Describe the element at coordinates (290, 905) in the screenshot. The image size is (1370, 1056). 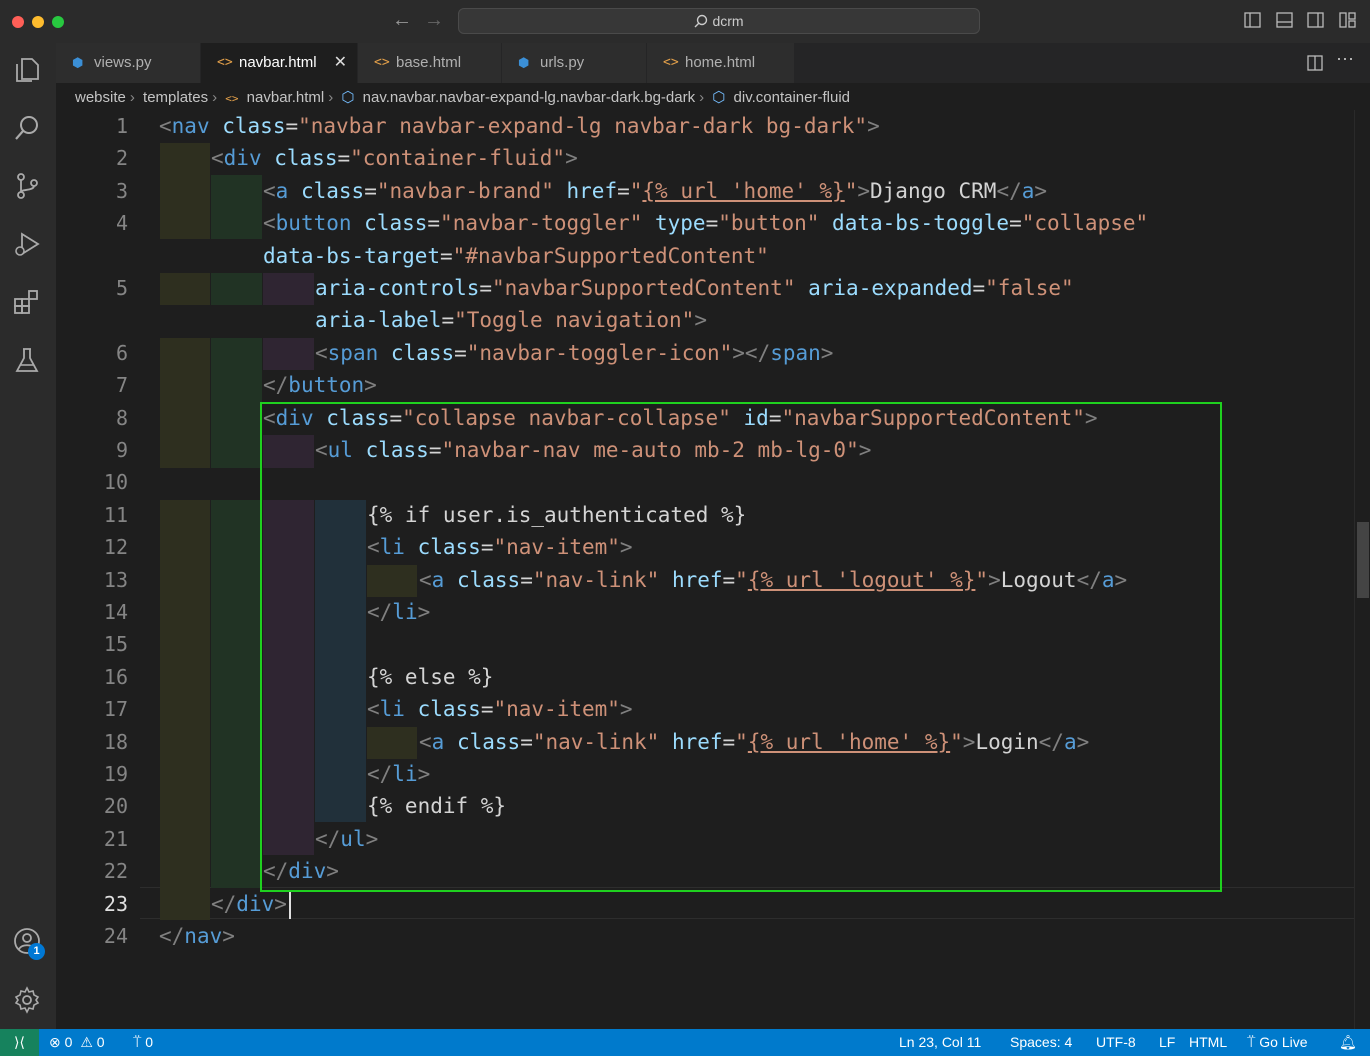
I see `text-cursor` at that location.